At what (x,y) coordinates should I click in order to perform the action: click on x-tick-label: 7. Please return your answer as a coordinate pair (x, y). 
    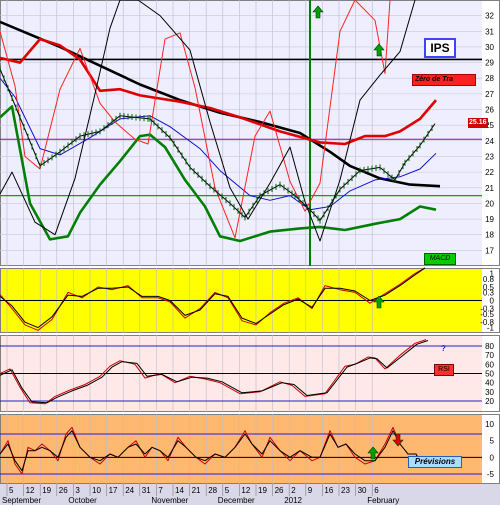
    Looking at the image, I should click on (160, 490).